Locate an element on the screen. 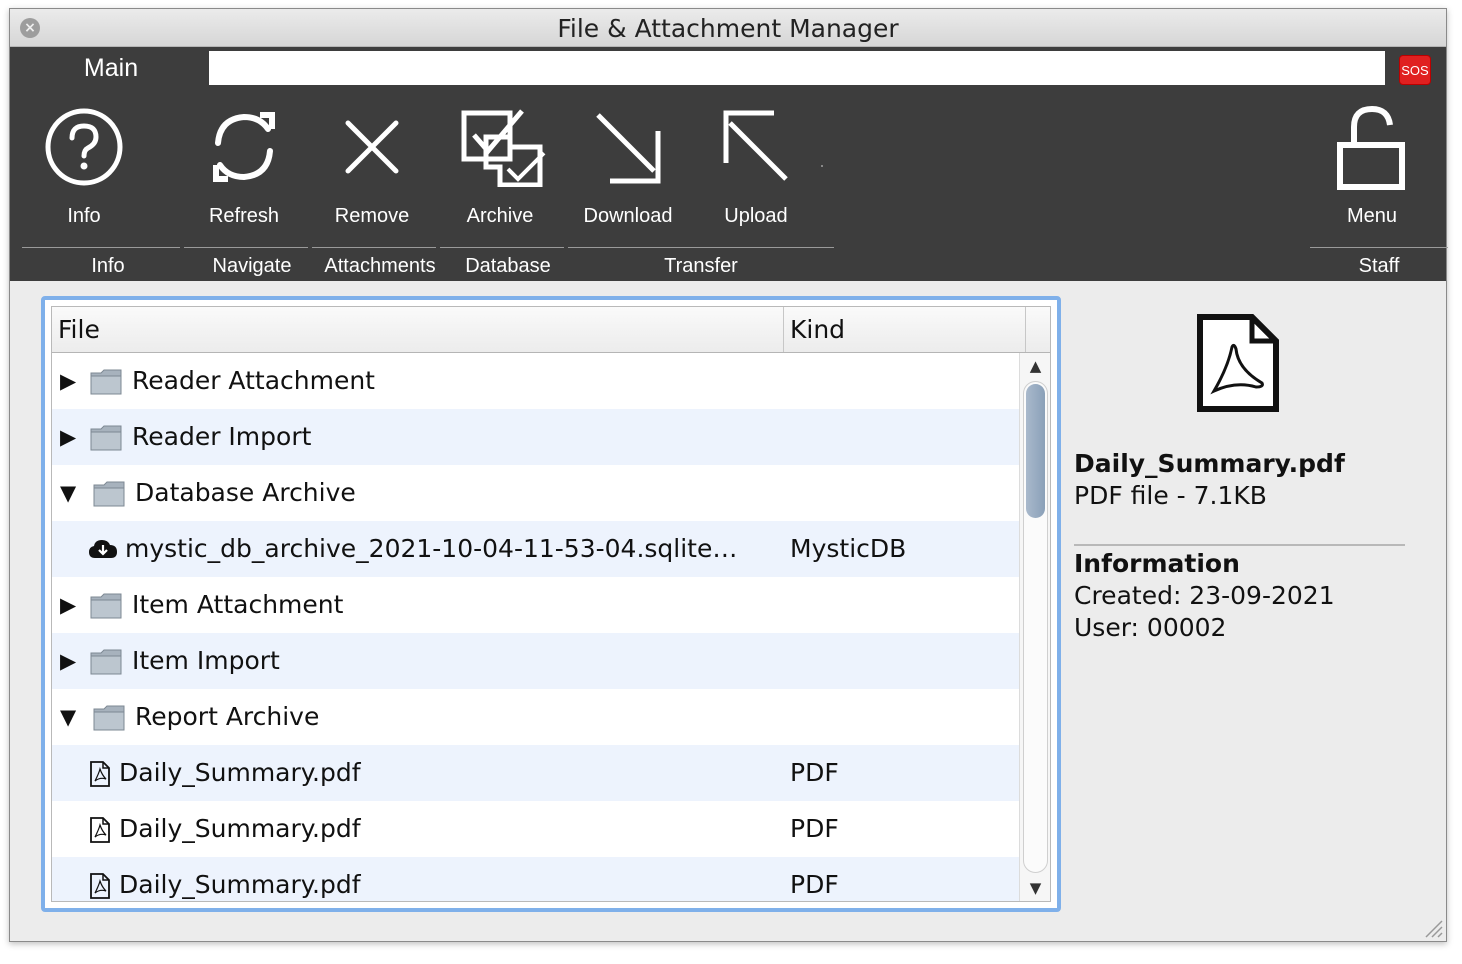 The image size is (1462, 964). tab-strip-empty is located at coordinates (797, 68).